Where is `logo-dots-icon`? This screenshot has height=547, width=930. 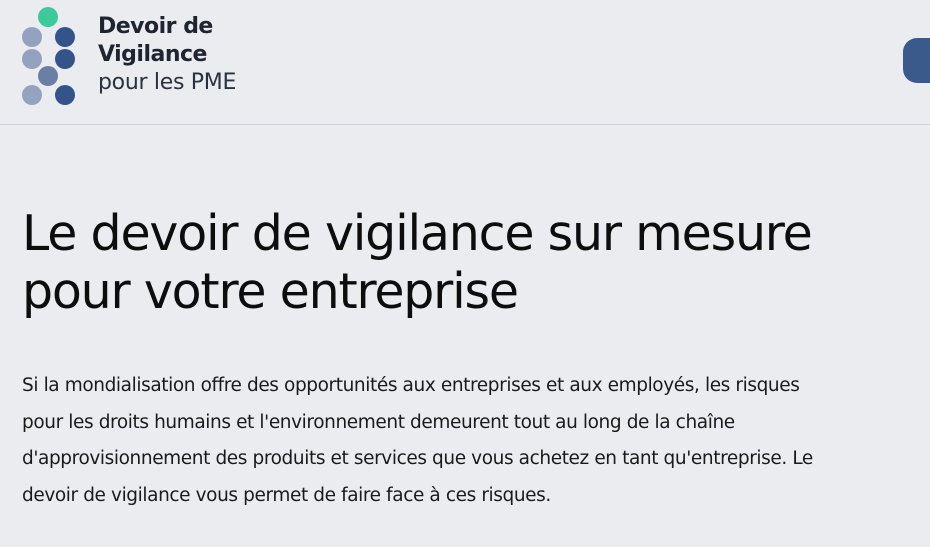 logo-dots-icon is located at coordinates (48, 56).